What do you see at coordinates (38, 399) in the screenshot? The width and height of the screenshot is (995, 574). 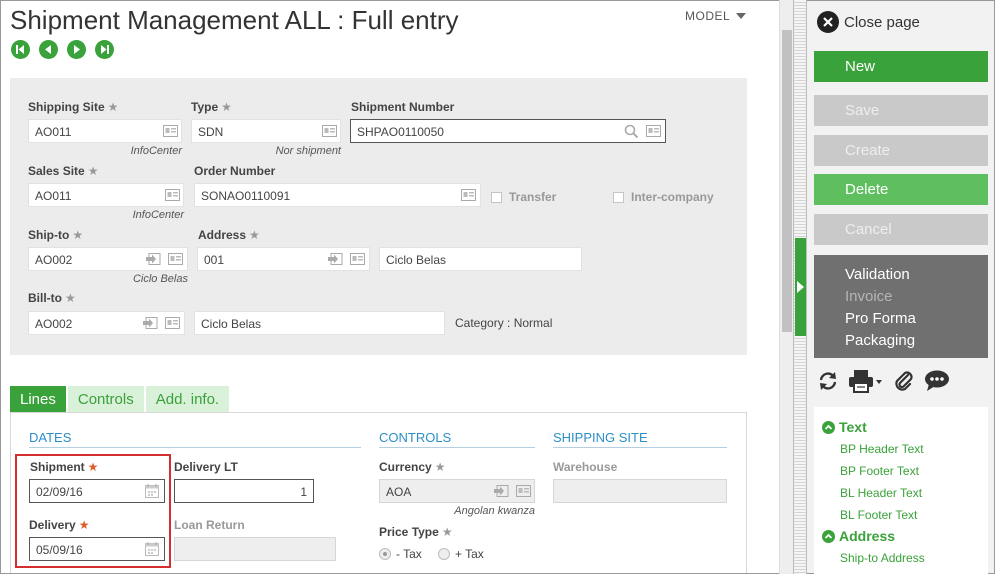 I see `tab-lines: Lines` at bounding box center [38, 399].